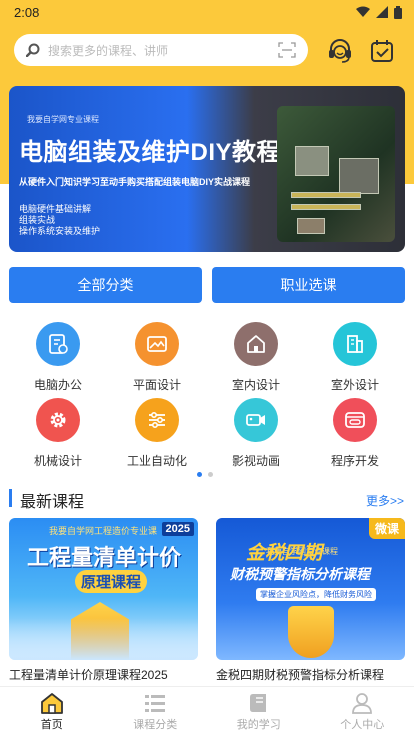 The height and width of the screenshot is (736, 414). Describe the element at coordinates (336, 174) in the screenshot. I see `motherboard-image` at that location.